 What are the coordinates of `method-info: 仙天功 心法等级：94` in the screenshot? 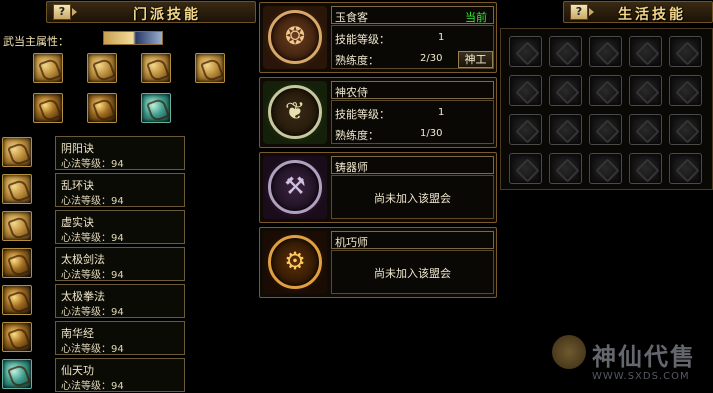 It's located at (120, 375).